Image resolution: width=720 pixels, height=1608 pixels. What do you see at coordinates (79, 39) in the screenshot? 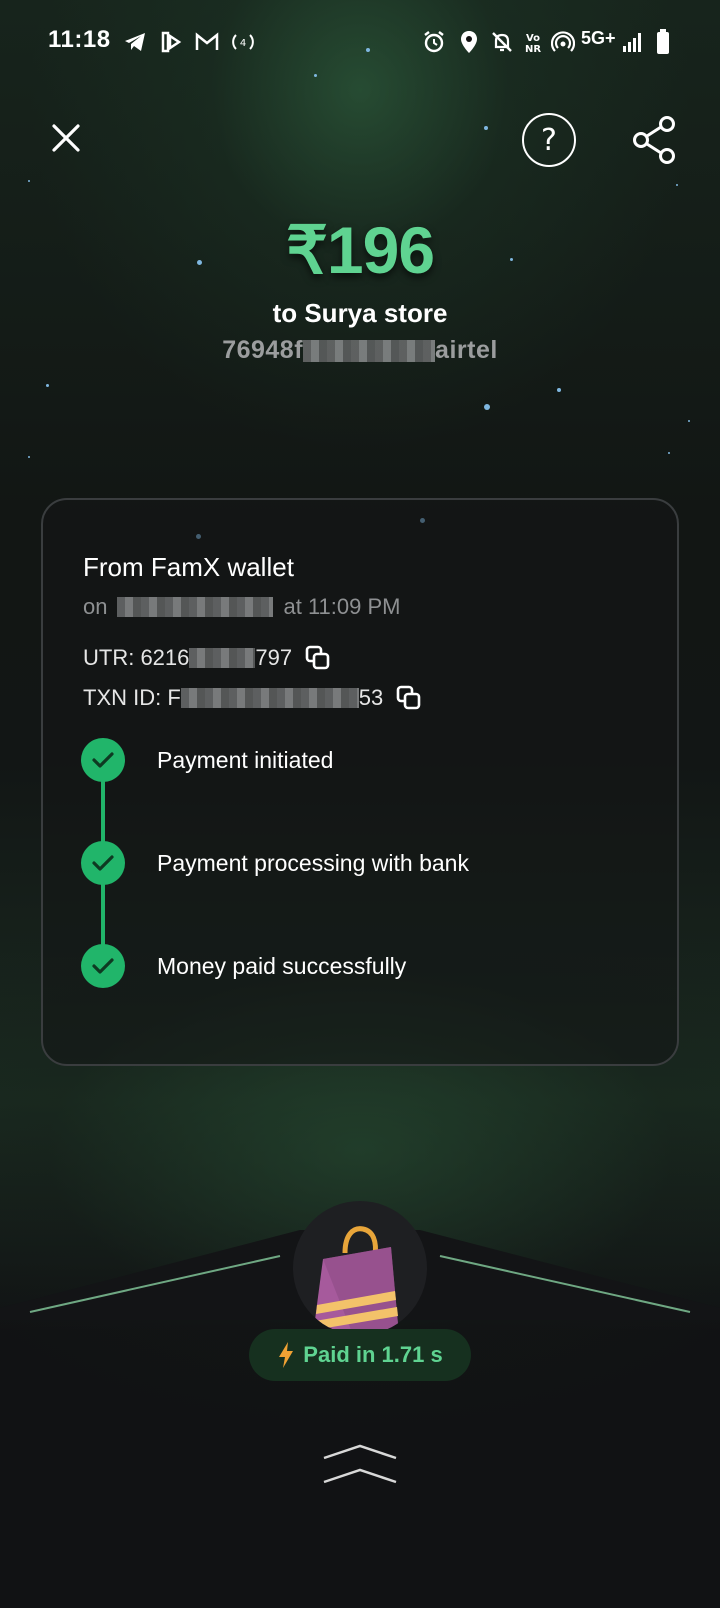
I see `status-time: 11:18` at bounding box center [79, 39].